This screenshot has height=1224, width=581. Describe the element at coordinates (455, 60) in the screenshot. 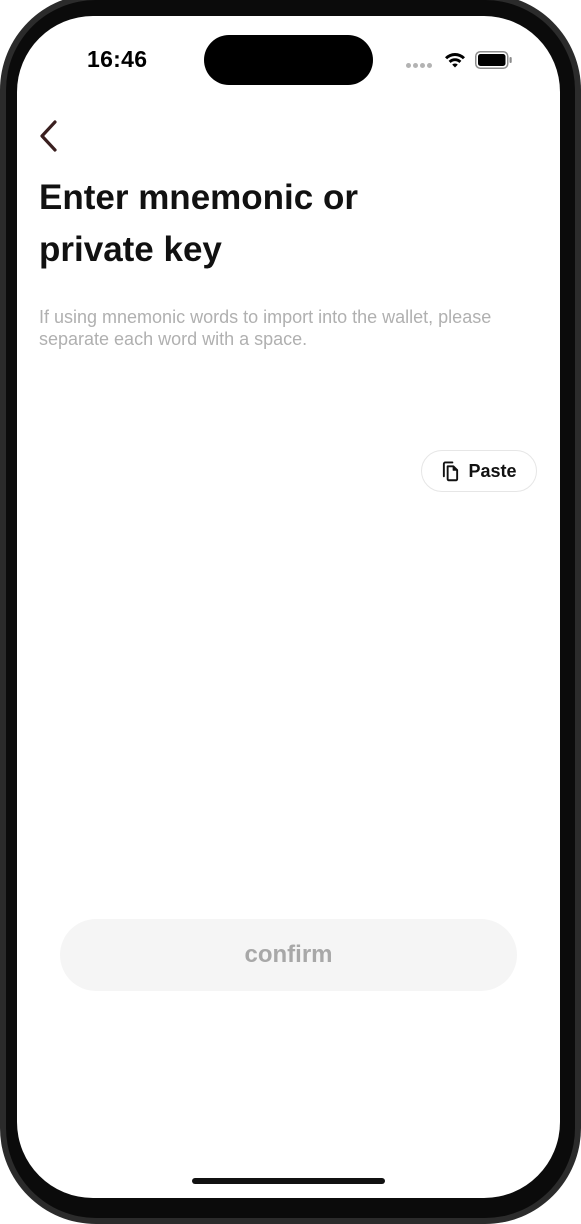

I see `wifi-icon` at that location.